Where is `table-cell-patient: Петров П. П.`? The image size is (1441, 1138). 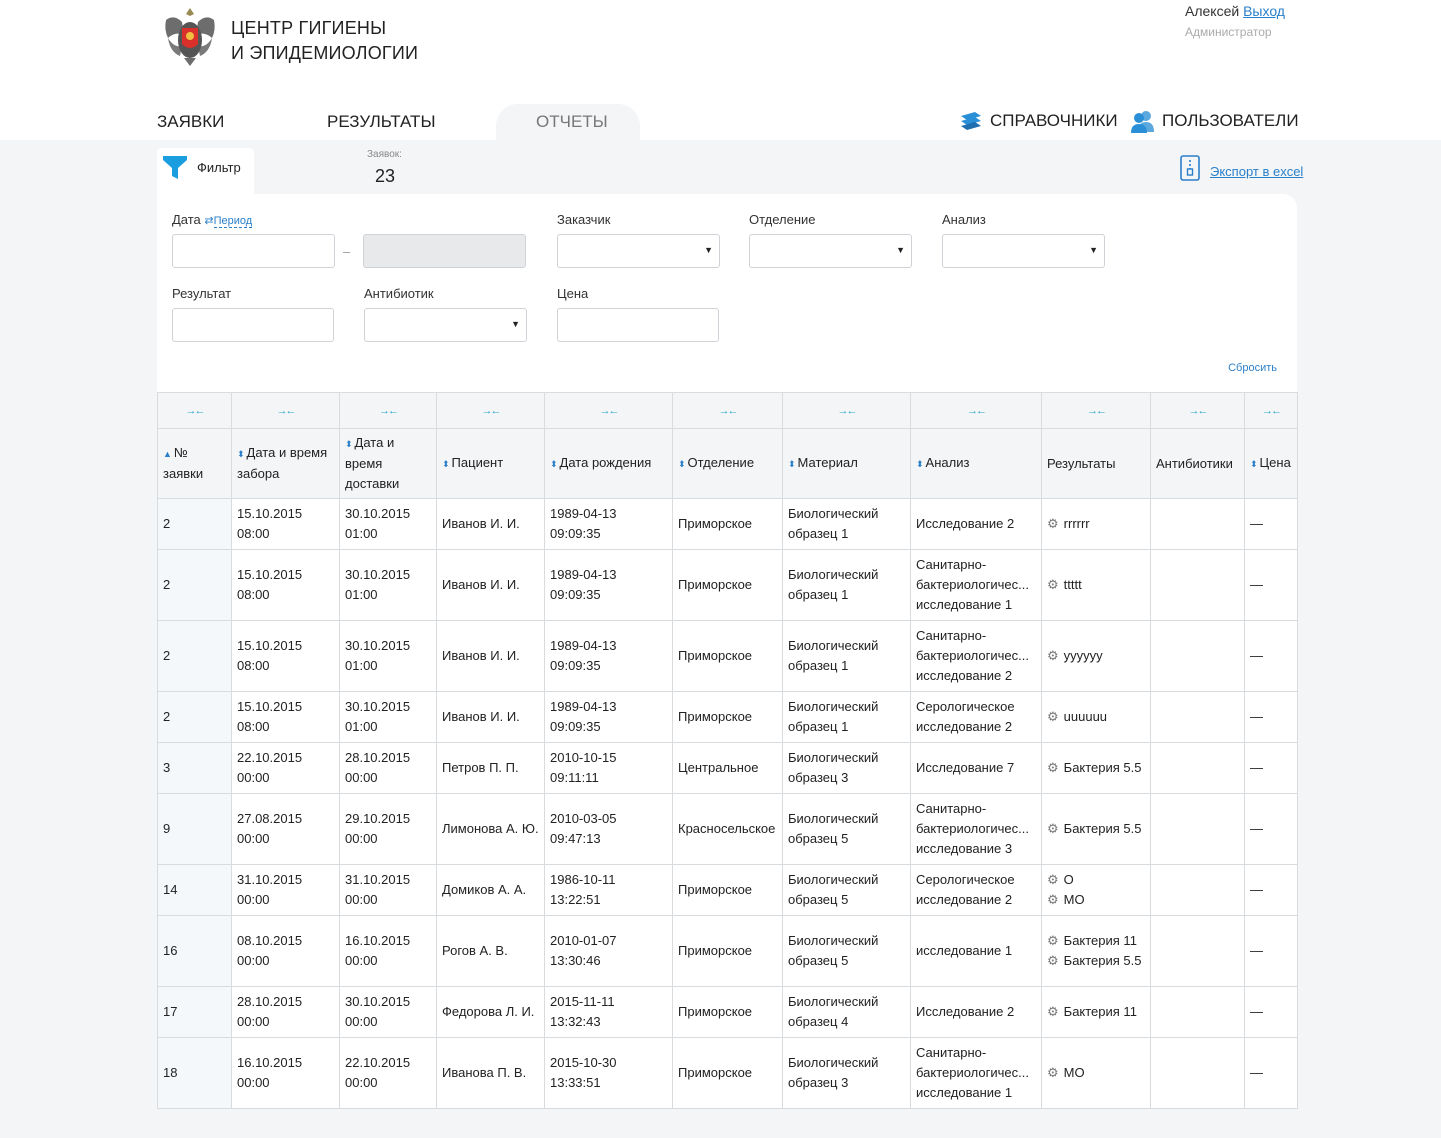
table-cell-patient: Петров П. П. is located at coordinates (490, 768).